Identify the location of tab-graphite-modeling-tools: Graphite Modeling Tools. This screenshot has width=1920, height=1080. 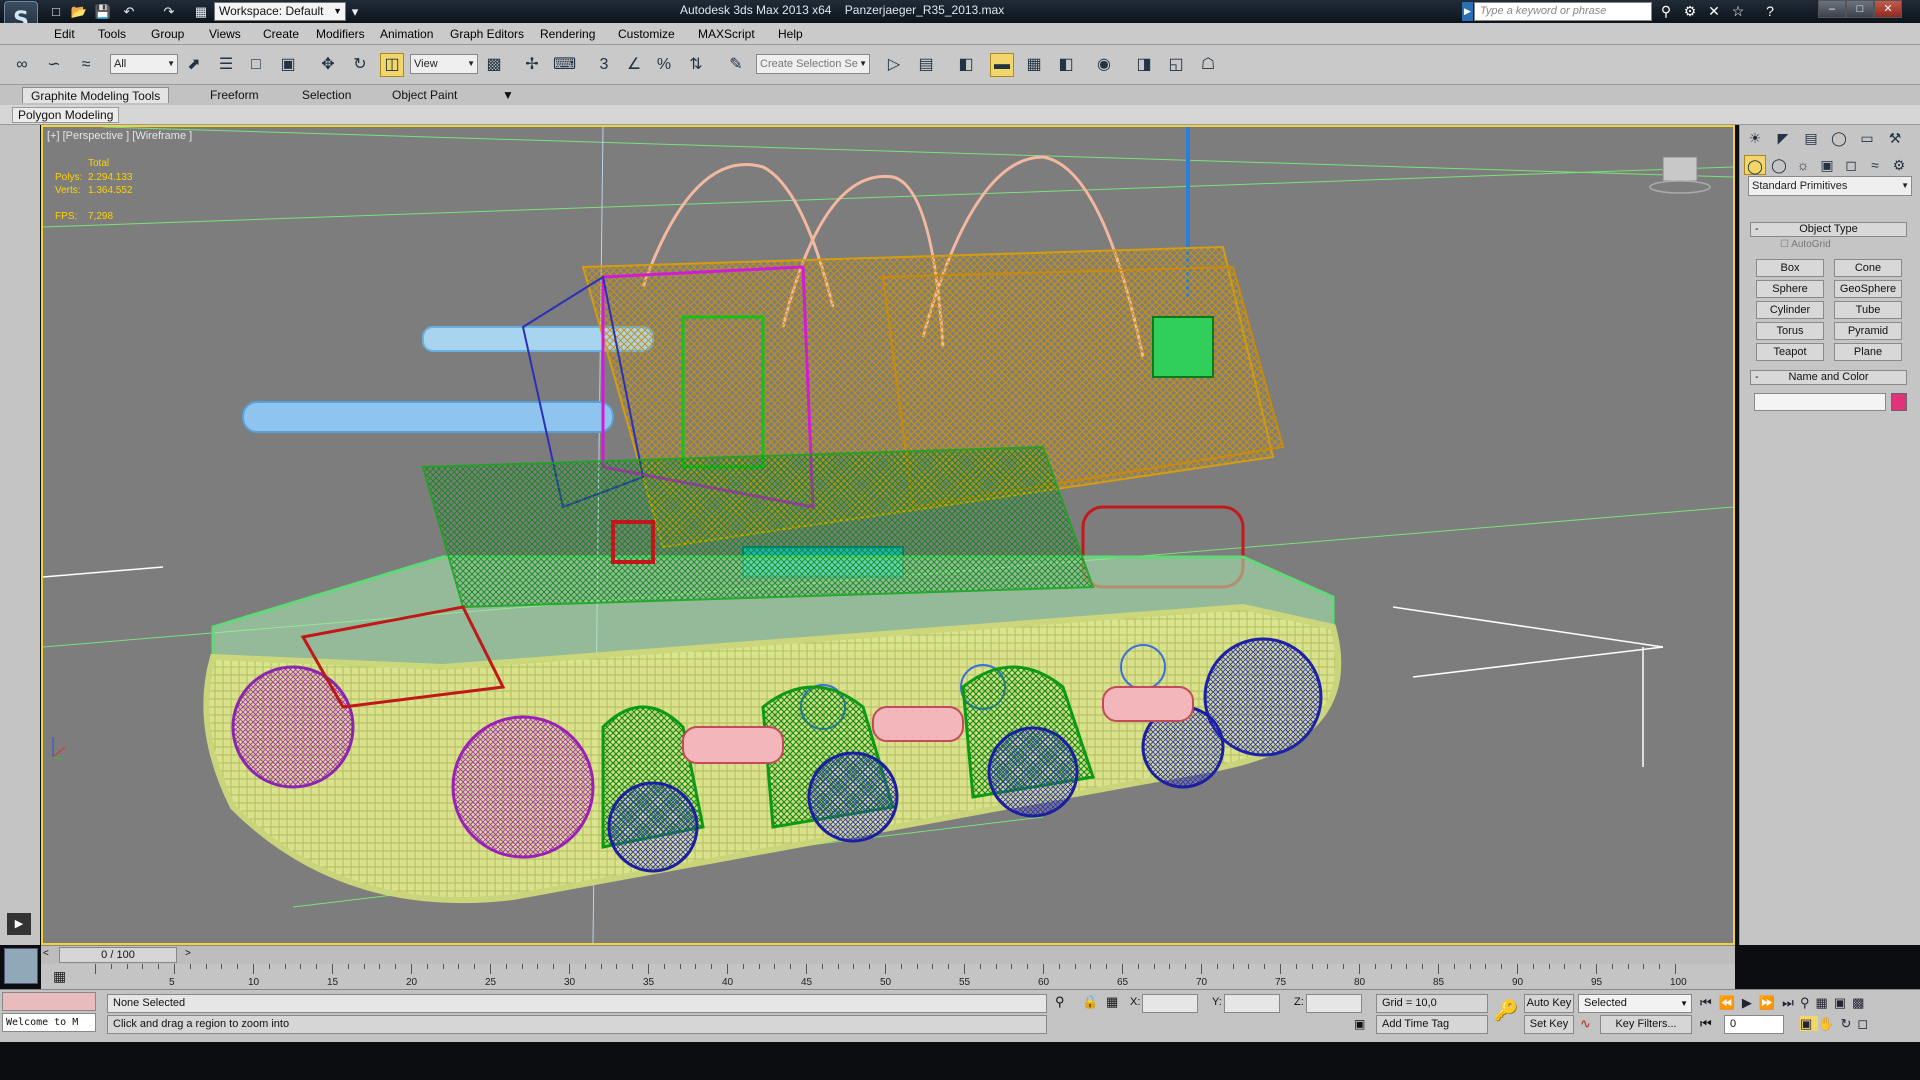
(96, 95).